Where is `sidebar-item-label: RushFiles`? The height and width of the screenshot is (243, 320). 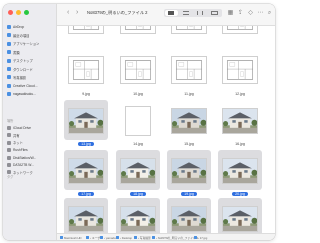
sidebar-item-label: RushFiles is located at coordinates (20, 150).